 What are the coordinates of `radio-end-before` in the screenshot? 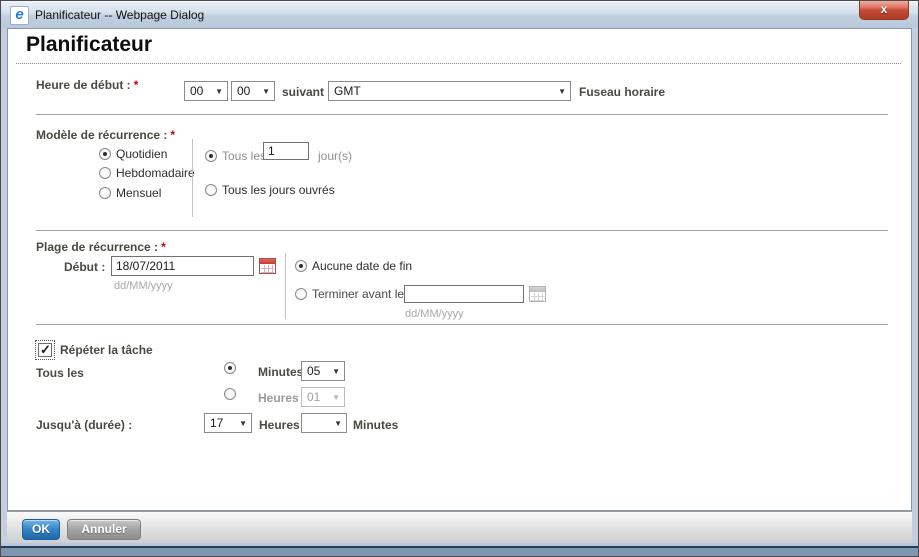 It's located at (301, 294).